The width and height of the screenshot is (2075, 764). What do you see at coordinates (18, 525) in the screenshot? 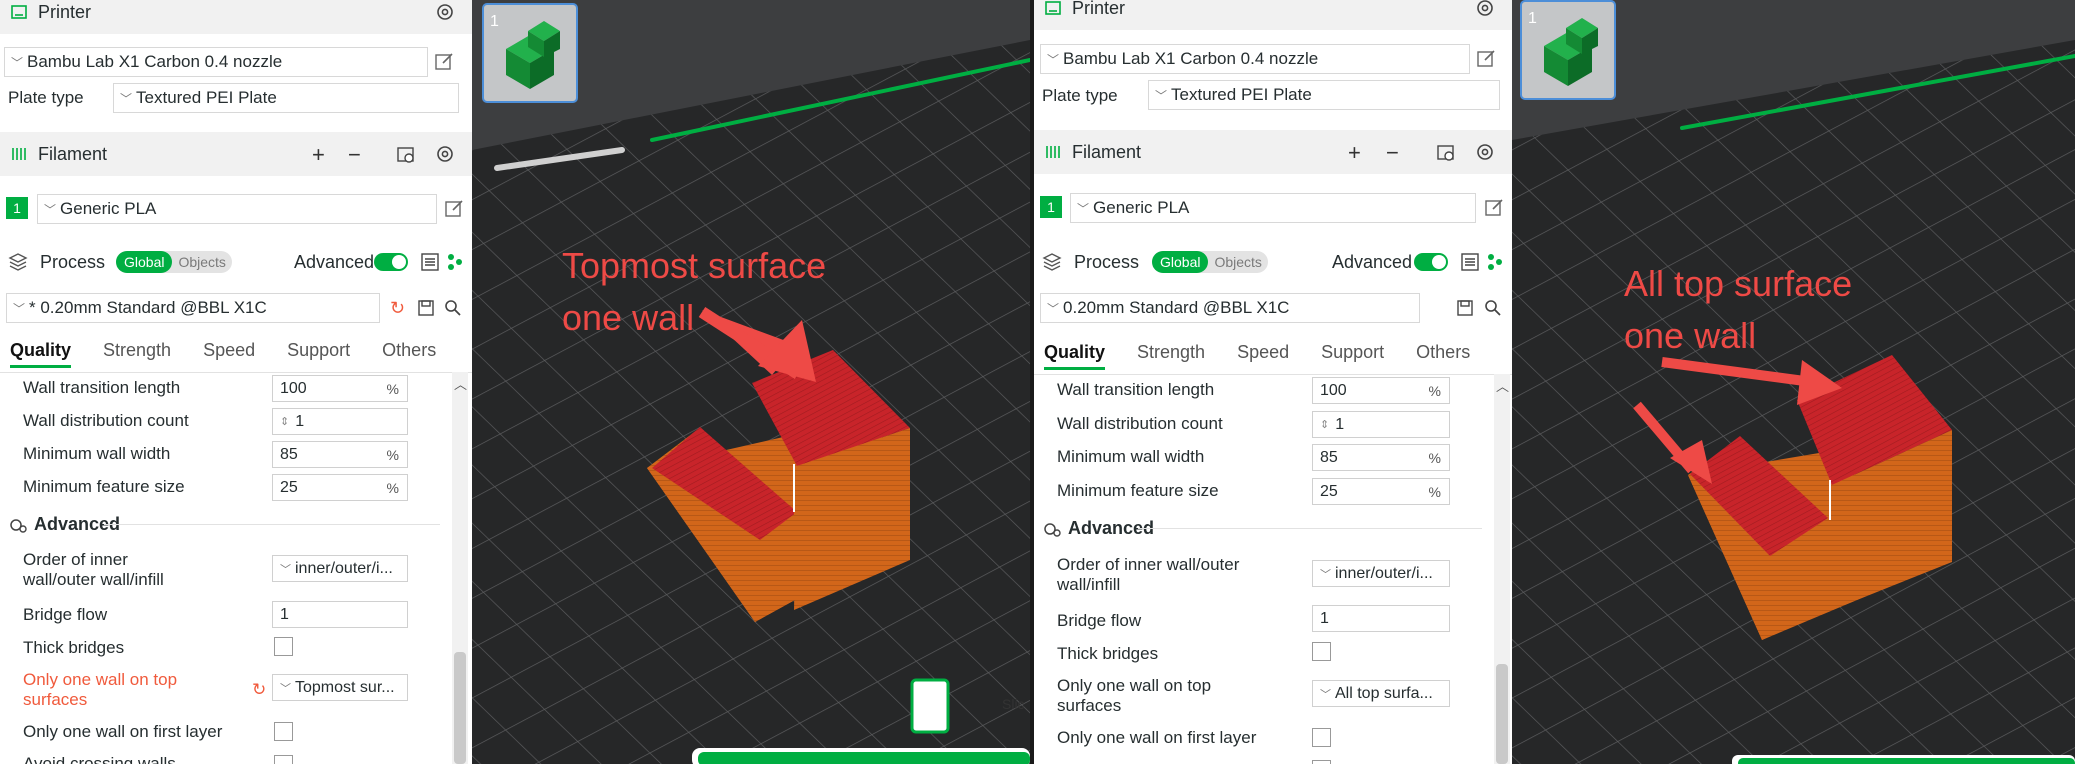
I see `advanced-gear-icon` at bounding box center [18, 525].